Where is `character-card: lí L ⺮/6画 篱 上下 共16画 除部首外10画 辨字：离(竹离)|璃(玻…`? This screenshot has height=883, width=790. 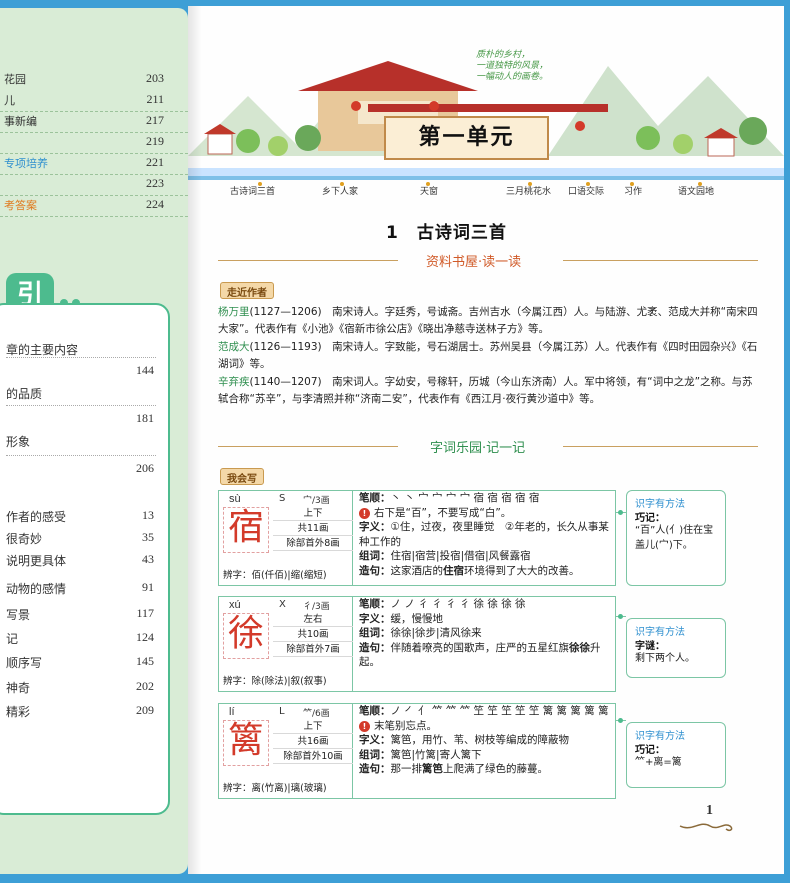
character-card: lí L ⺮/6画 篱 上下 共16画 除部首外10画 辨字：离(竹离)|璃(玻… is located at coordinates (417, 751).